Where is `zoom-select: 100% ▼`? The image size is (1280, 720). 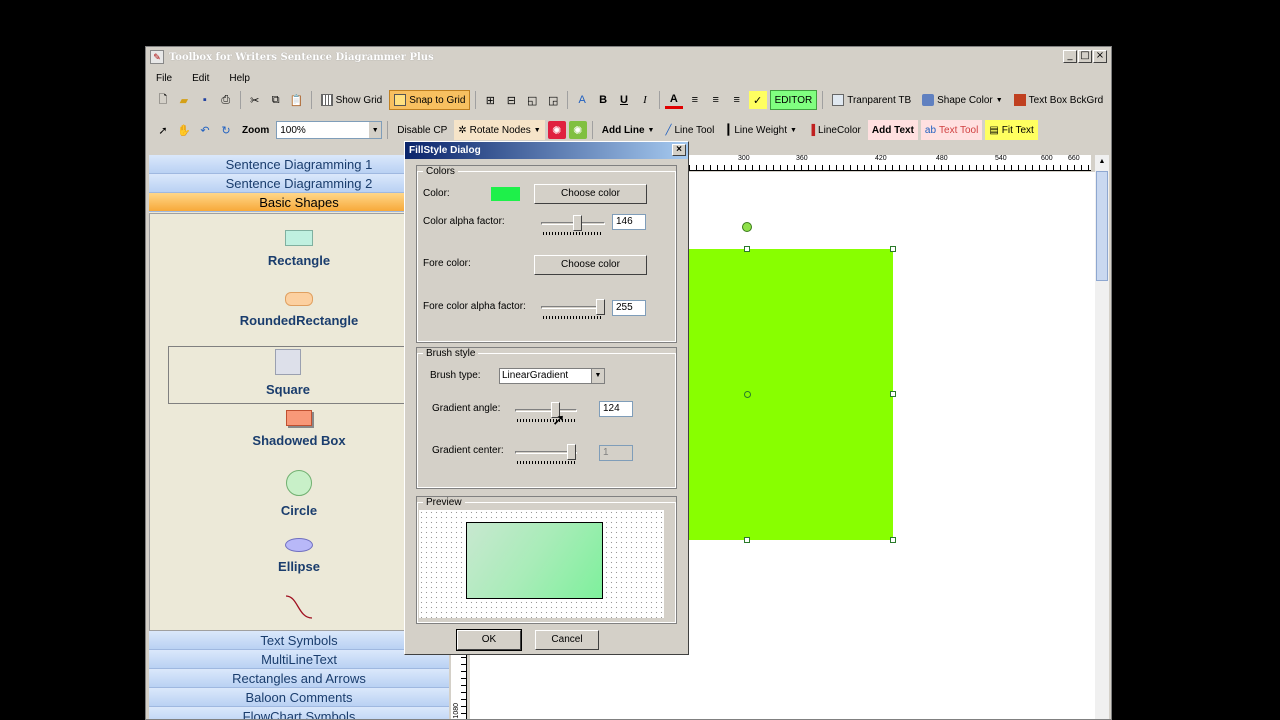
zoom-select: 100% ▼ is located at coordinates (329, 130).